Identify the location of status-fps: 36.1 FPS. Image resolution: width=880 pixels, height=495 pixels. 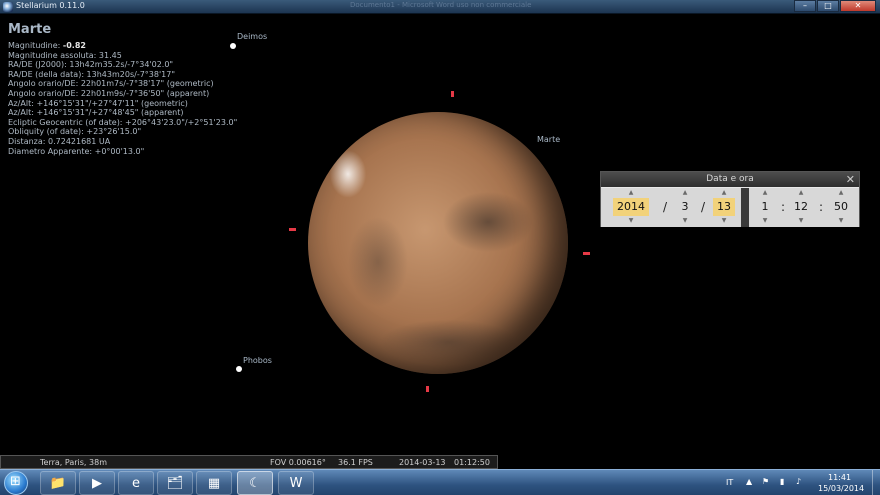
(355, 462).